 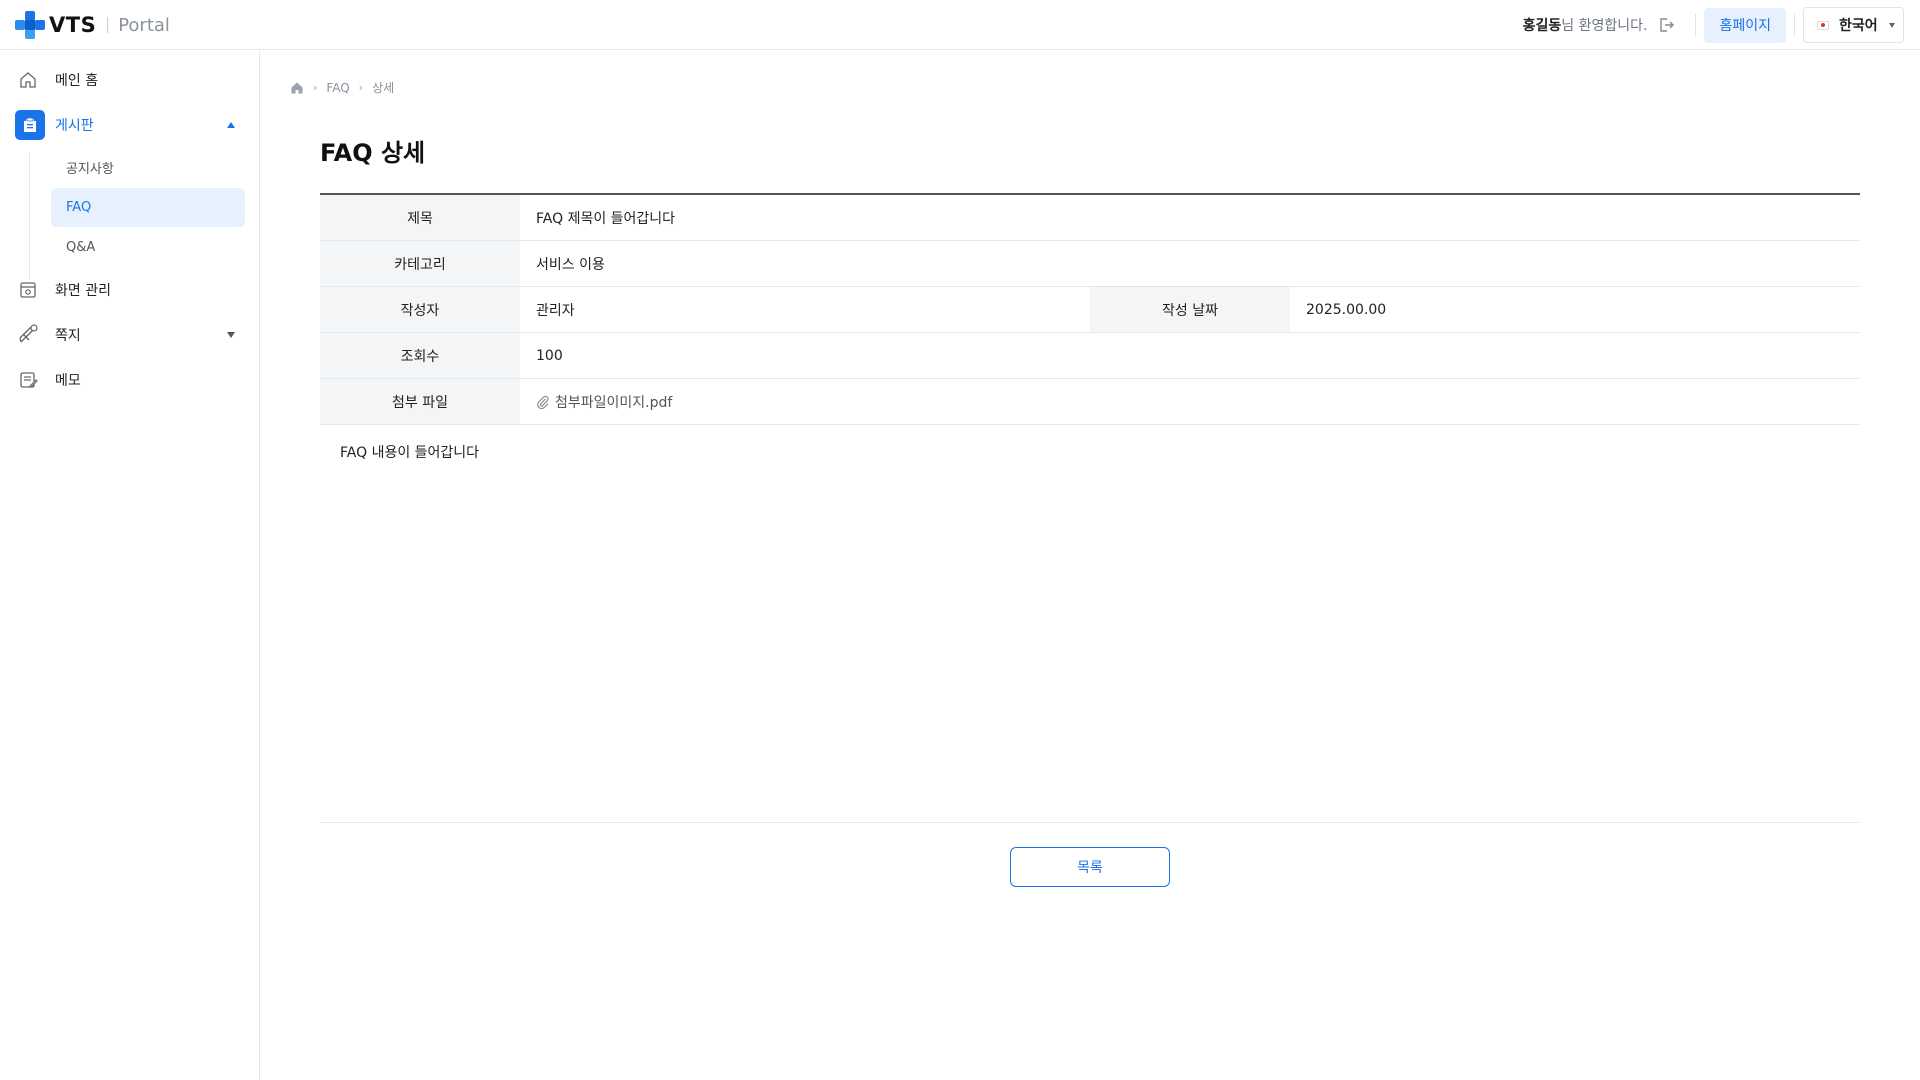 What do you see at coordinates (148, 247) in the screenshot?
I see `sidebar-subitem-qna: Q&A` at bounding box center [148, 247].